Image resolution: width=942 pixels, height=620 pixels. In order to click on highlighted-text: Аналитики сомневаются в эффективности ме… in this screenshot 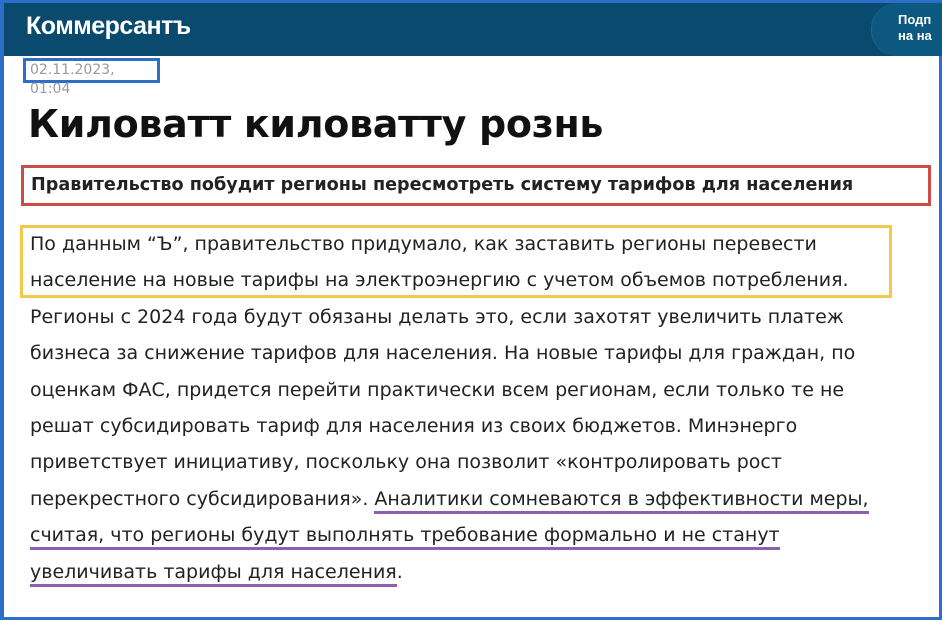, I will do `click(621, 500)`.